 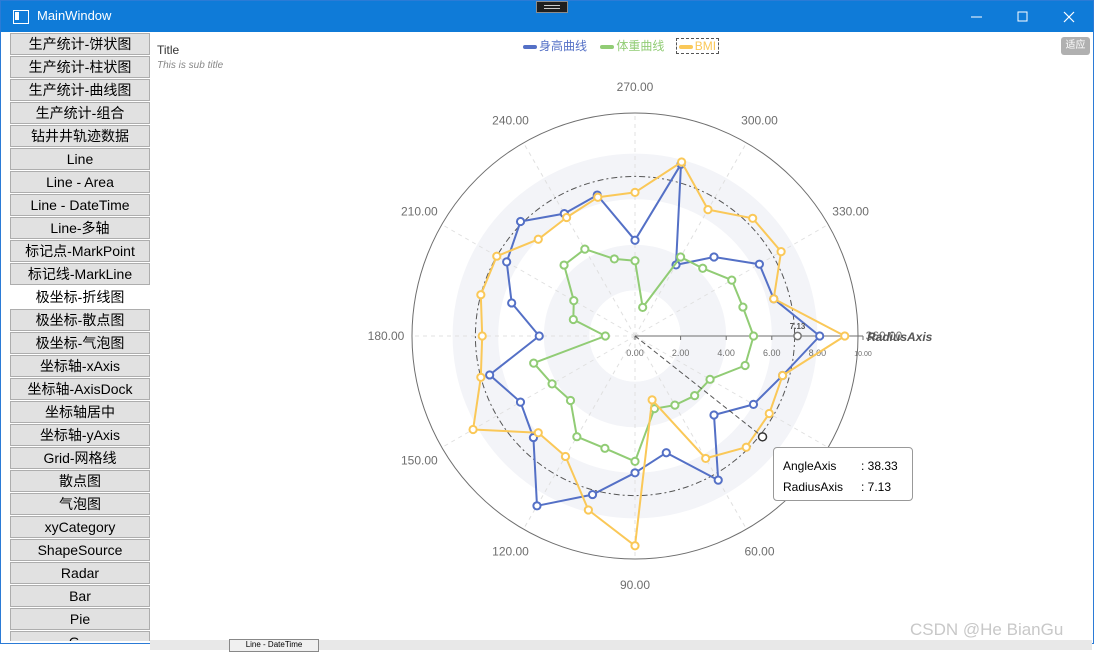 I want to click on chart-subtitle: This is sub title, so click(x=190, y=65).